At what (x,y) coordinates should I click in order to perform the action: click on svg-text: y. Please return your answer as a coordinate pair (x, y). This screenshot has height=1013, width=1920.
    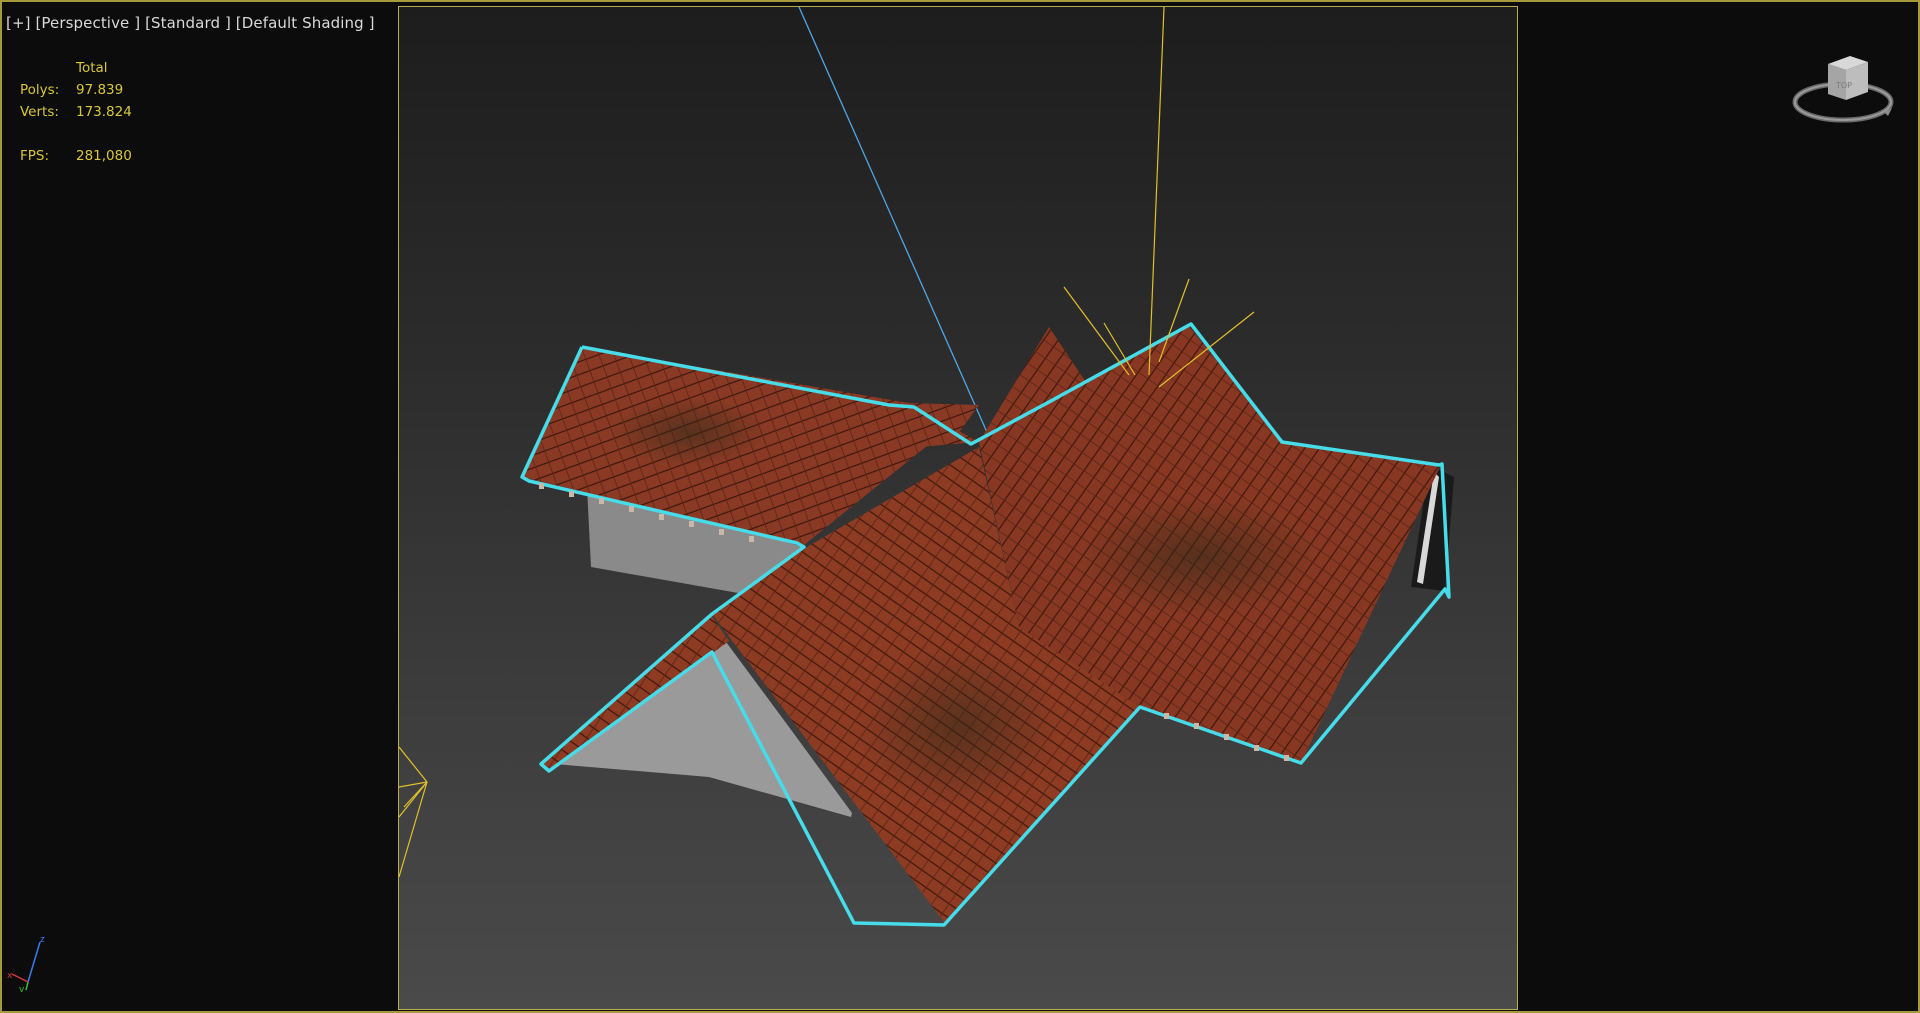
    Looking at the image, I should click on (22, 988).